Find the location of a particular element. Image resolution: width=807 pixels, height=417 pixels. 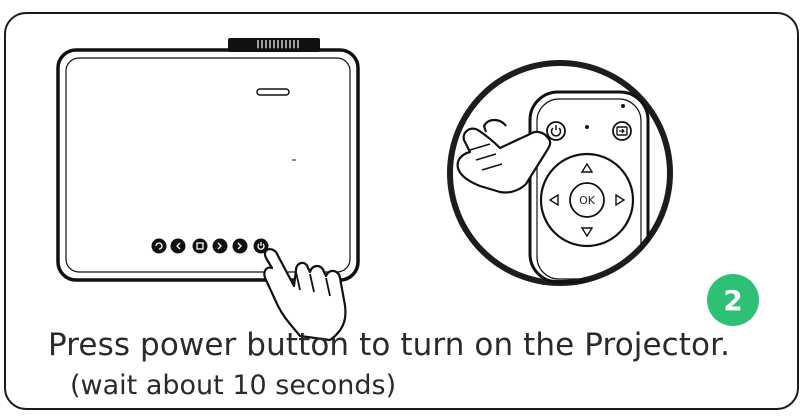

wait-note: (wait about 10 seconds) is located at coordinates (233, 385).